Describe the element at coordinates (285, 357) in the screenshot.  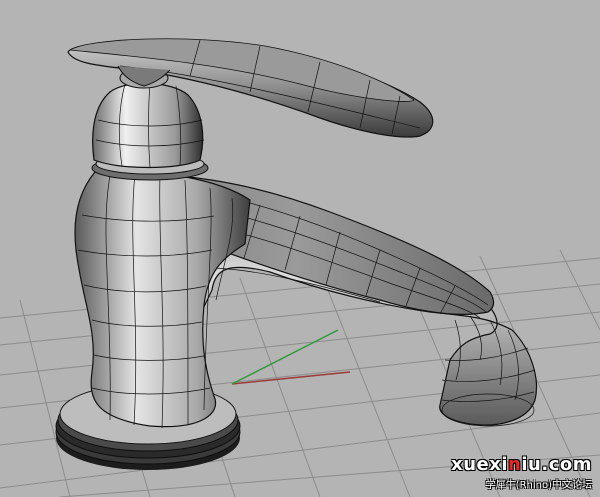
I see `y-axis-line` at that location.